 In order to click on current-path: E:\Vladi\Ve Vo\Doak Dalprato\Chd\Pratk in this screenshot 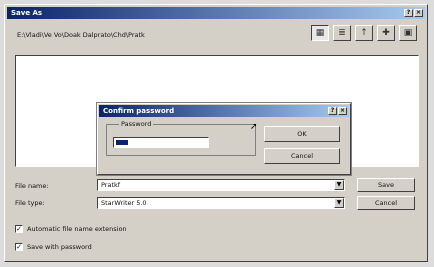, I will do `click(81, 35)`.